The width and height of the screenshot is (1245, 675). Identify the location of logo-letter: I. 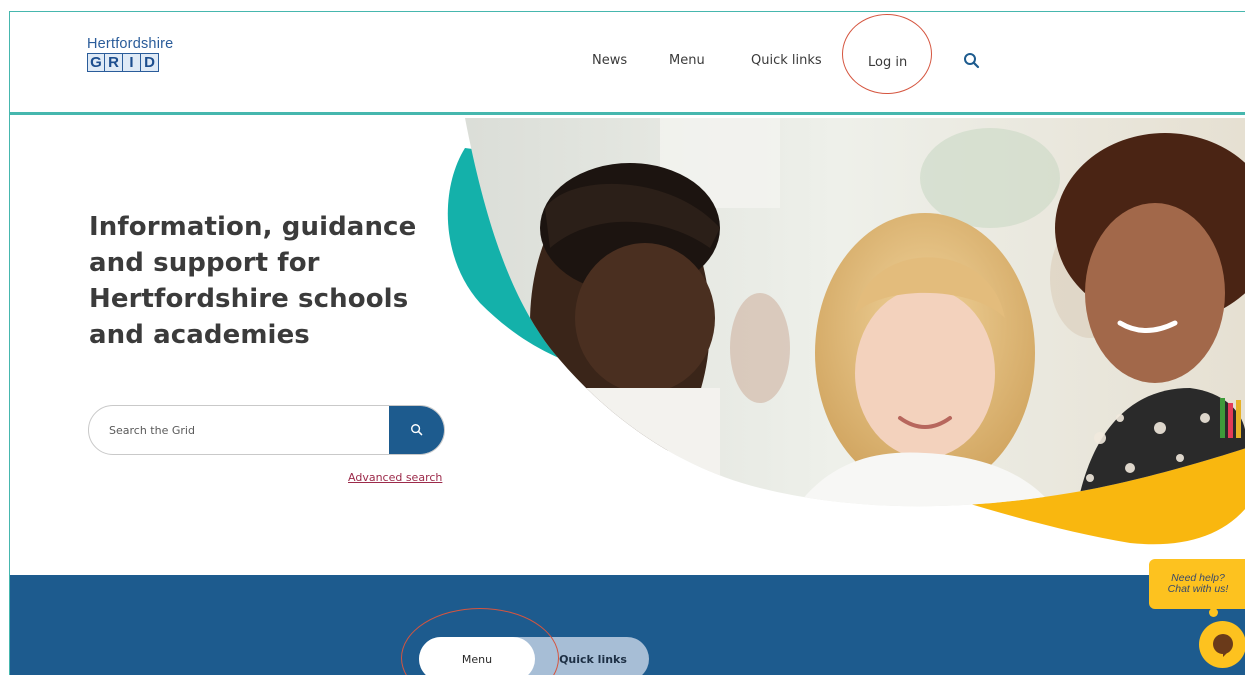
(132, 62).